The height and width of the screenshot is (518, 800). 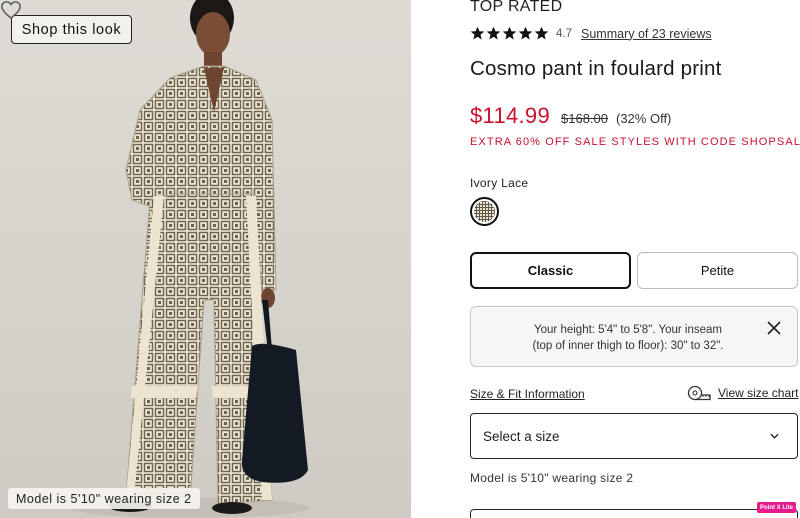 I want to click on price-row: $114.99 $168.00 (32% Off), so click(x=570, y=116).